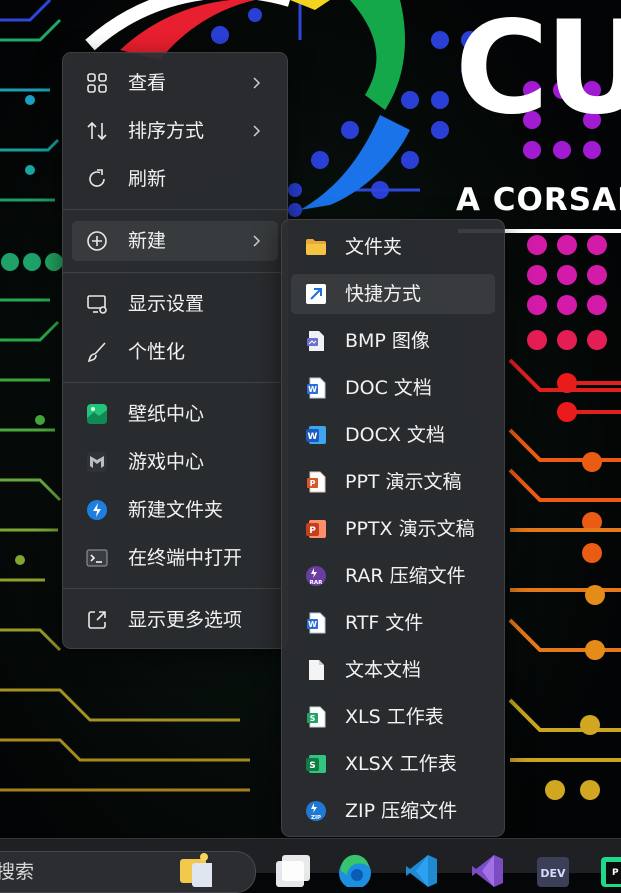 The image size is (621, 893). I want to click on taskbar: 搜索 DEV P, so click(310, 865).